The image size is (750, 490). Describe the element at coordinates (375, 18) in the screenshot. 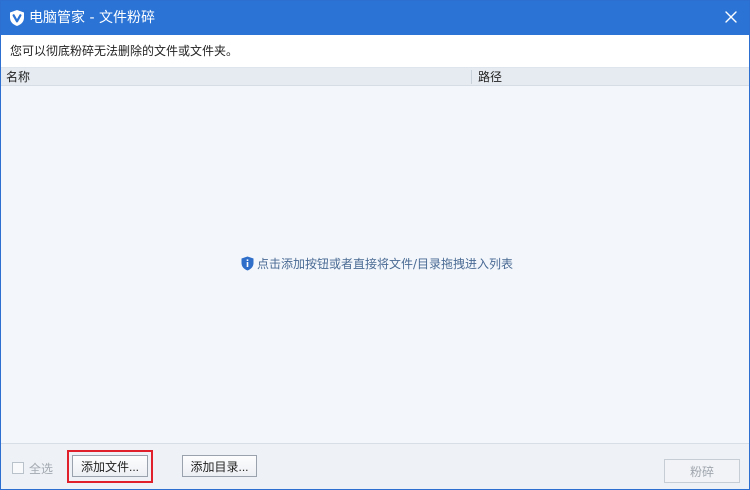

I see `title-bar: 电脑管家 - 文件粉碎` at that location.